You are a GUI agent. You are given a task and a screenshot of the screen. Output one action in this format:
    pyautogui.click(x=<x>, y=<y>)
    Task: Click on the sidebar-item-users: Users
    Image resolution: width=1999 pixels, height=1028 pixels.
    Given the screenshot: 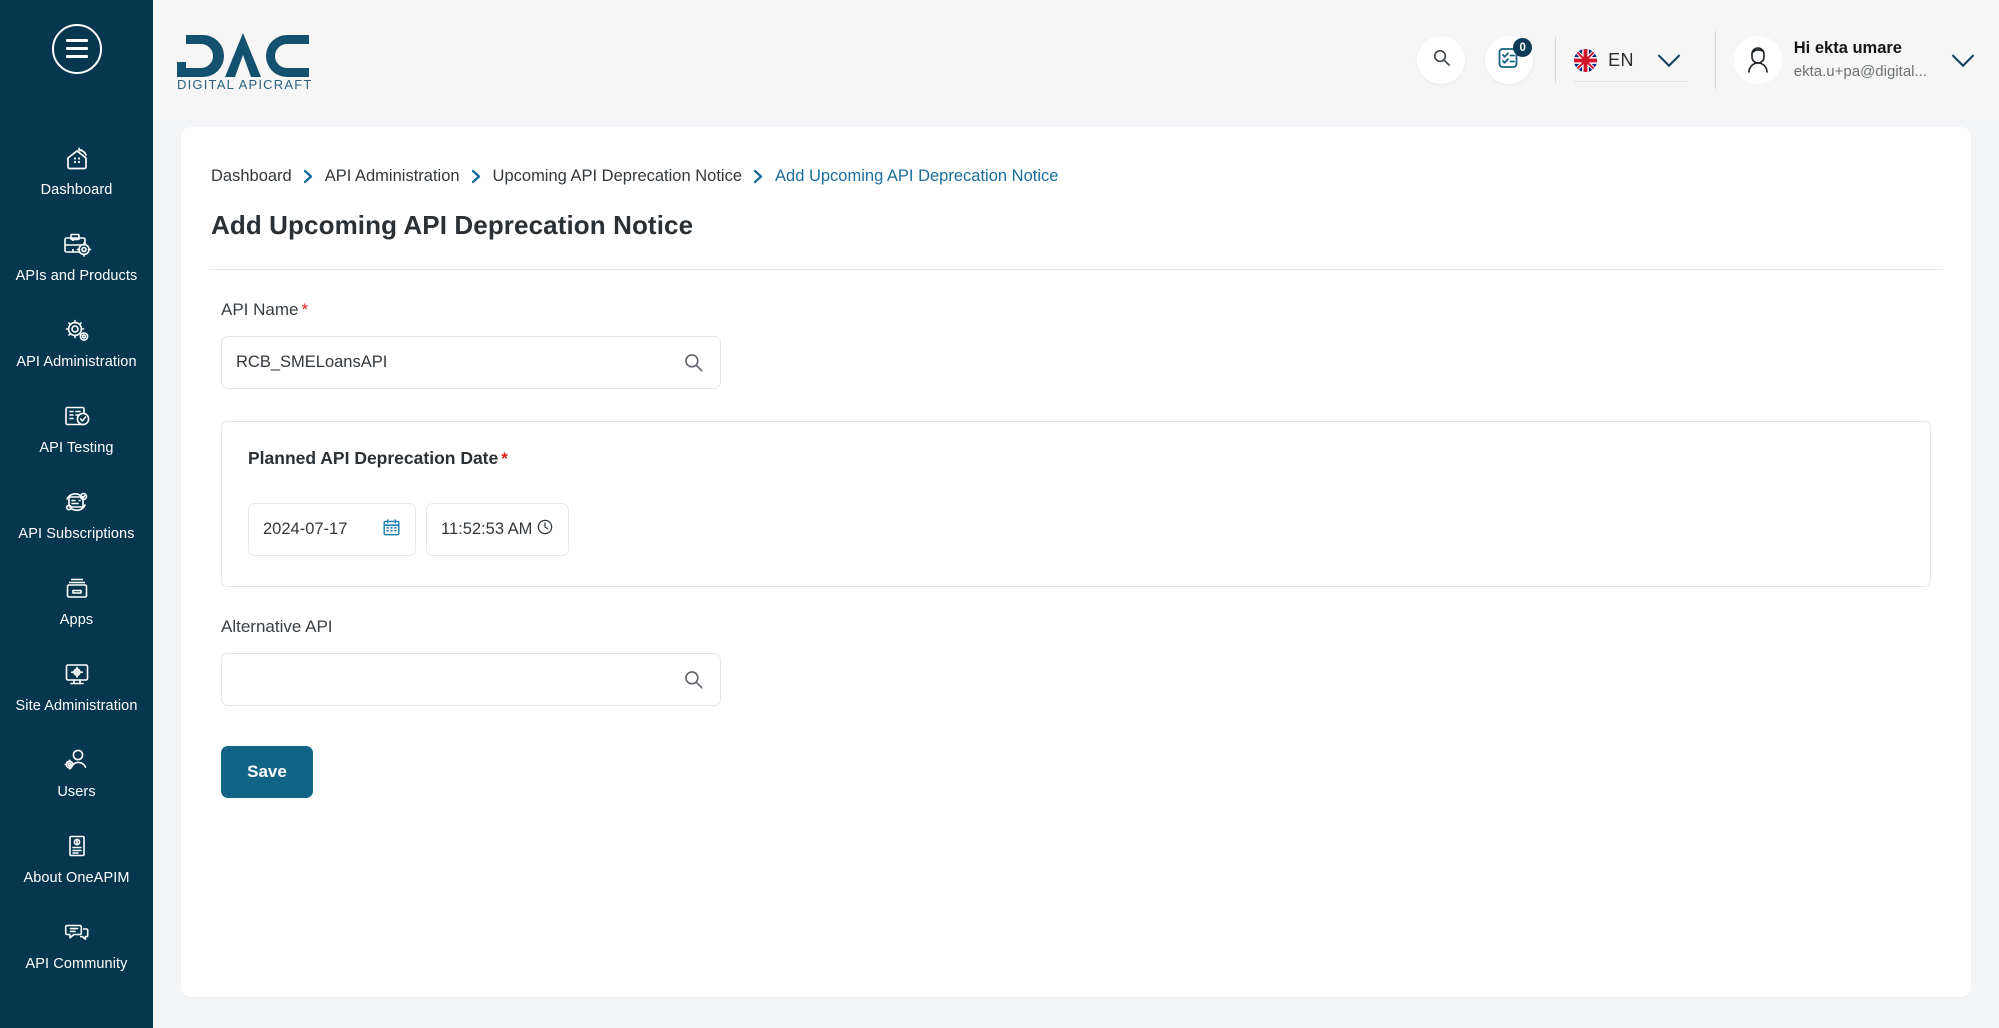 What is the action you would take?
    pyautogui.click(x=76, y=774)
    